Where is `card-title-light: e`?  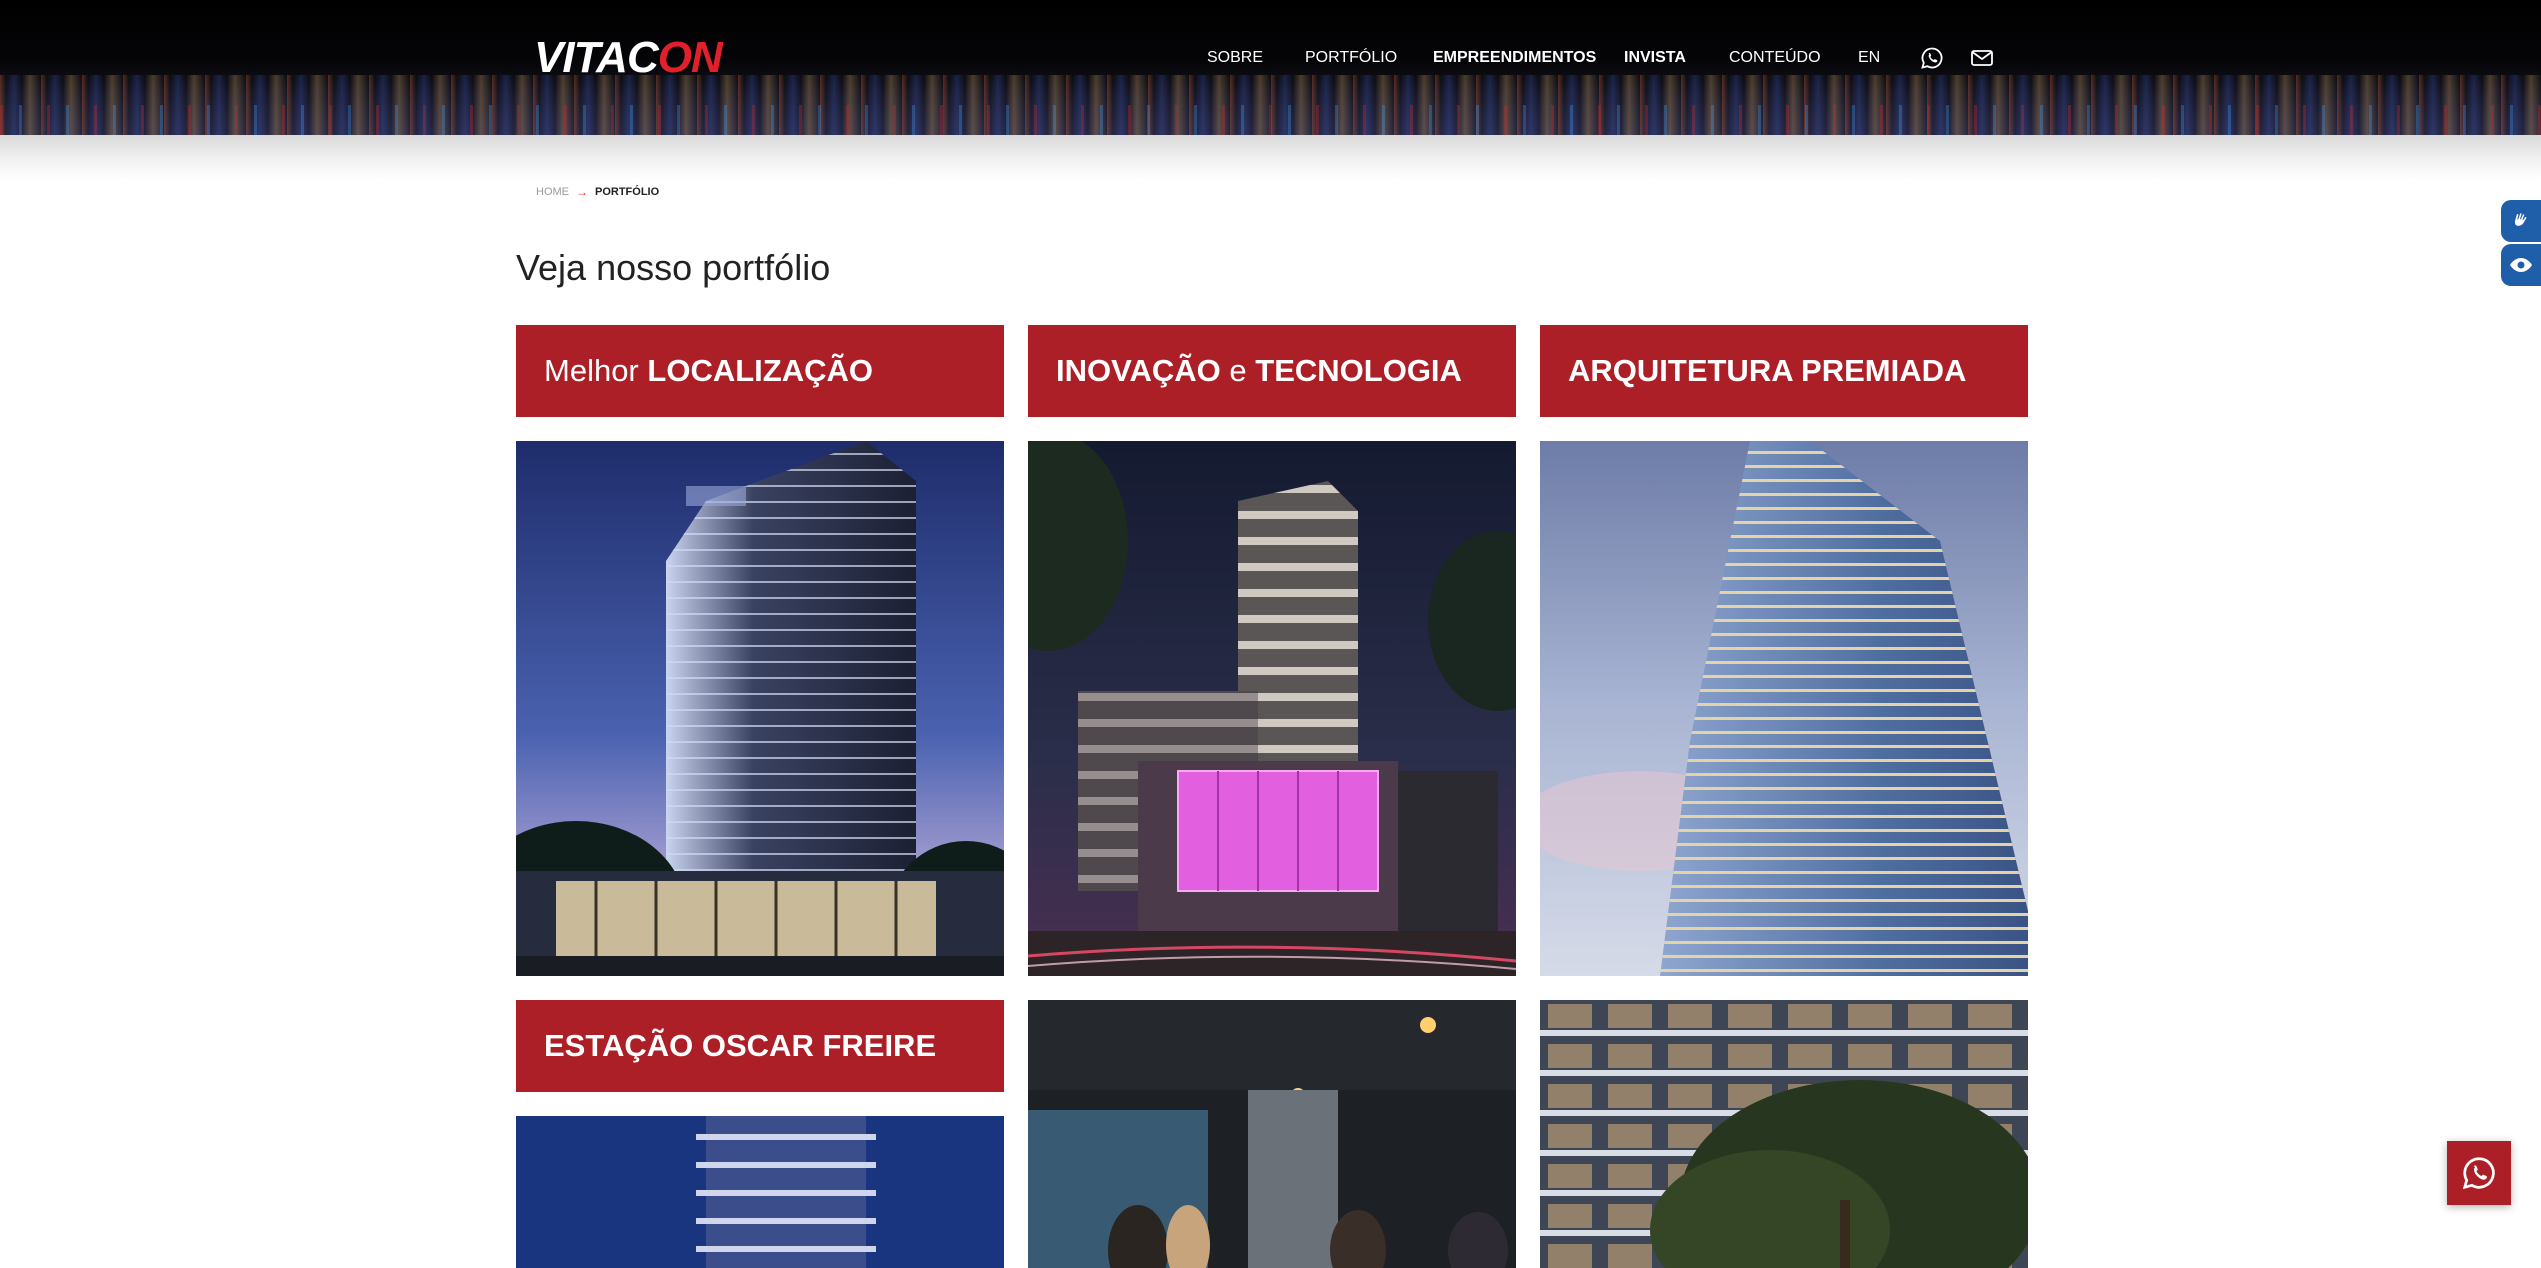
card-title-light: e is located at coordinates (1238, 370).